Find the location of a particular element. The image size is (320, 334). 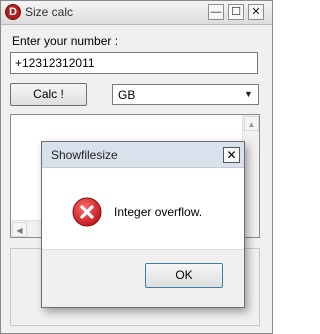

app-icon: D is located at coordinates (13, 12).